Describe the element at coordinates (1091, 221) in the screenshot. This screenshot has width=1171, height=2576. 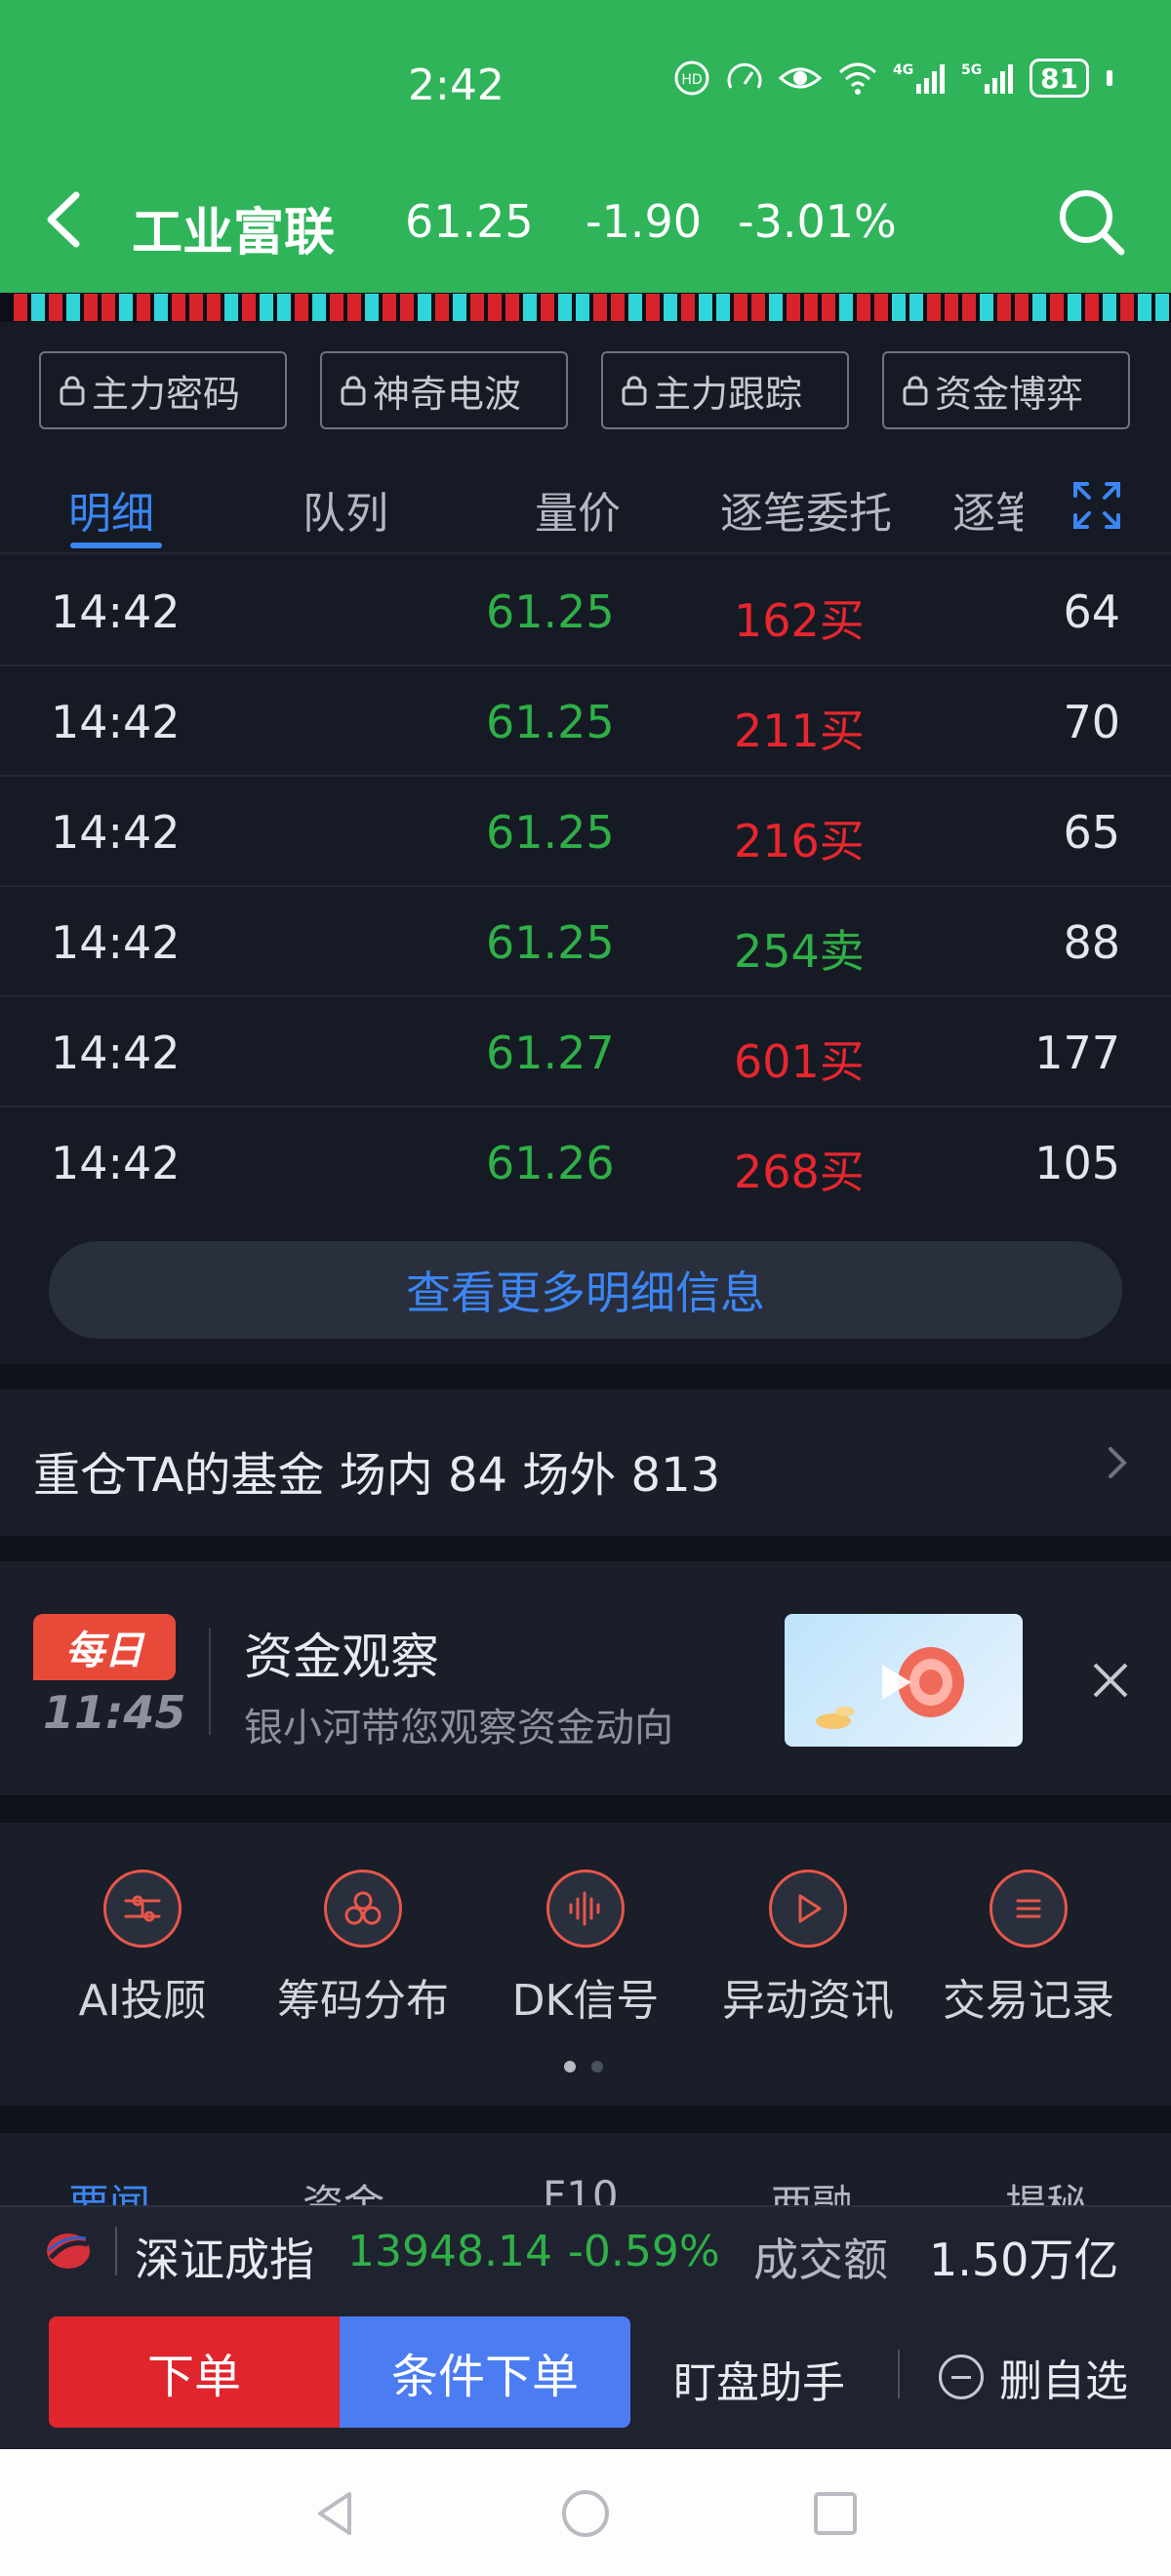
I see `search-icon` at that location.